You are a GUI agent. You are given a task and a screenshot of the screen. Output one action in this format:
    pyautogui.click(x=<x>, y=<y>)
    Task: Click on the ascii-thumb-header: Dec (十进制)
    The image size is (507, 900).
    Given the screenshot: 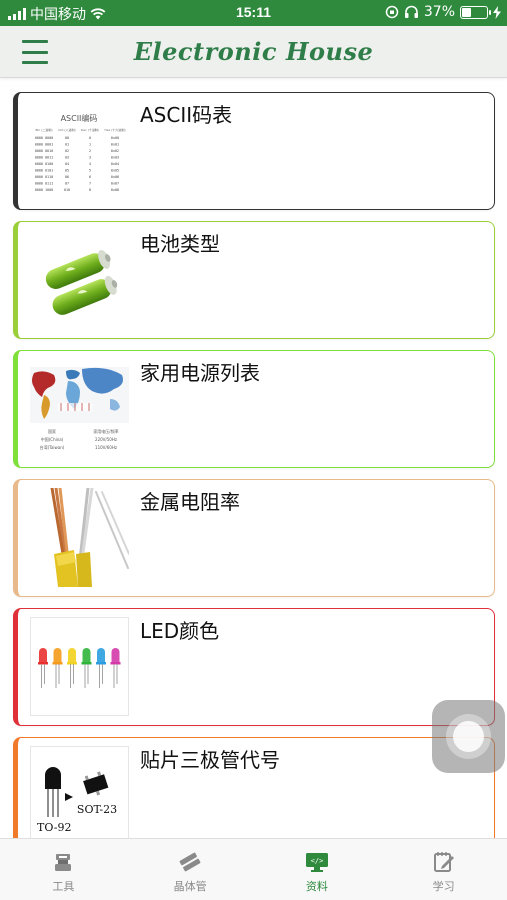 What is the action you would take?
    pyautogui.click(x=90, y=129)
    